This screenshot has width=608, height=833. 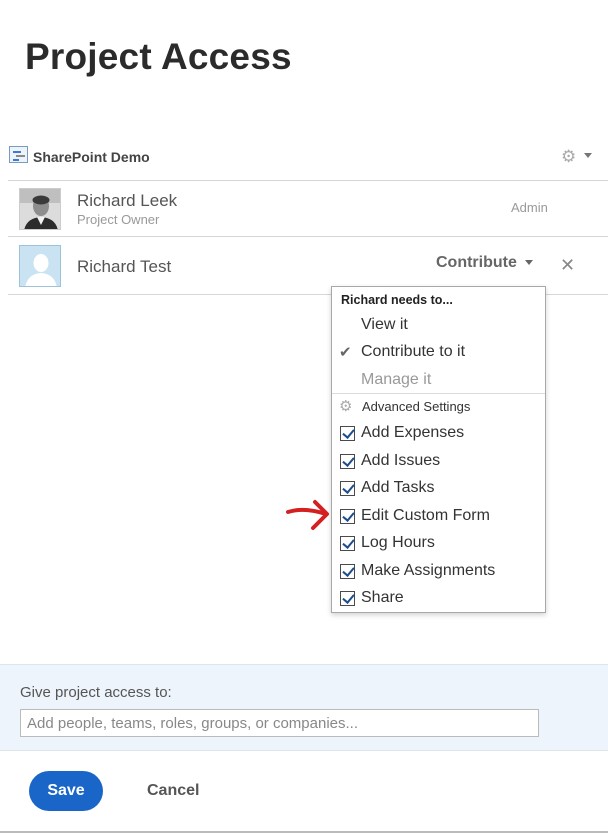 What do you see at coordinates (304, 707) in the screenshot?
I see `access-panel: Give project access to:` at bounding box center [304, 707].